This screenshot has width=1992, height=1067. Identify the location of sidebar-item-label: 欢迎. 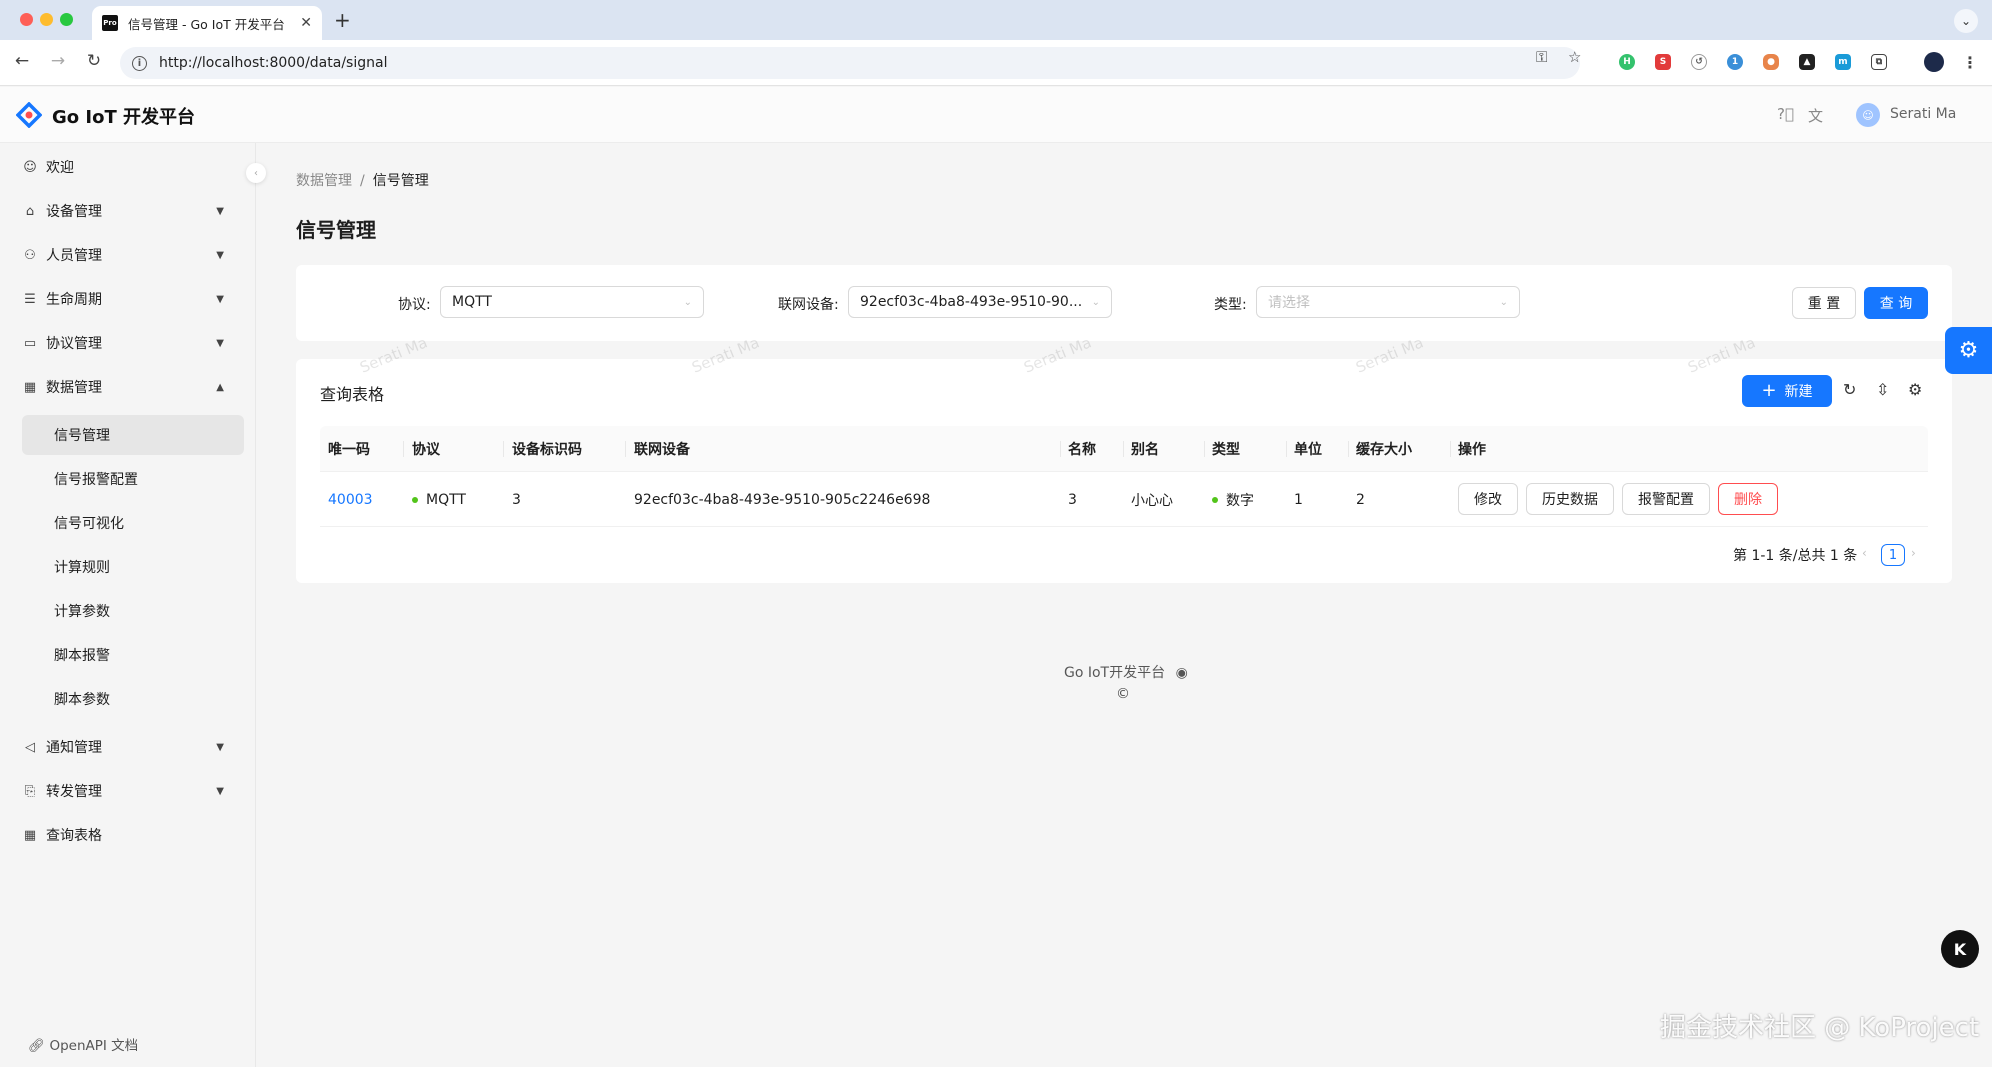
(60, 168).